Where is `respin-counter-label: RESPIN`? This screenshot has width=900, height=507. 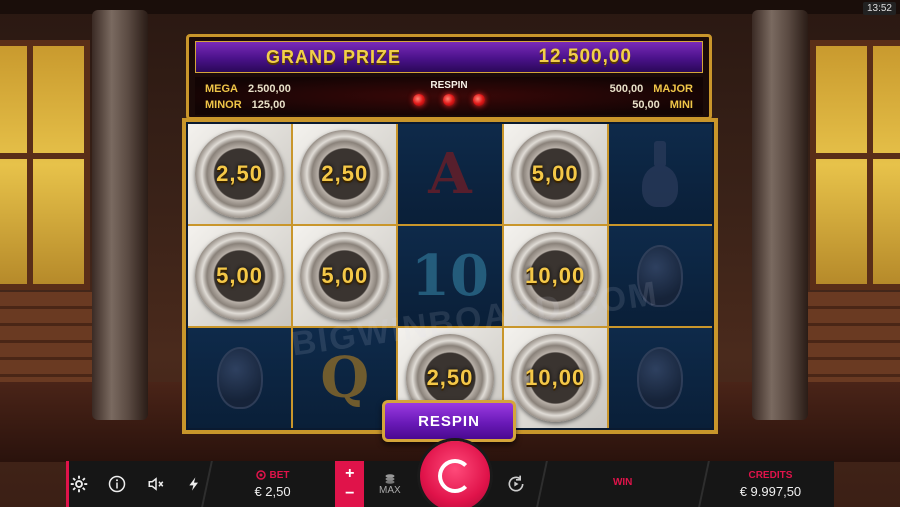 respin-counter-label: RESPIN is located at coordinates (449, 85).